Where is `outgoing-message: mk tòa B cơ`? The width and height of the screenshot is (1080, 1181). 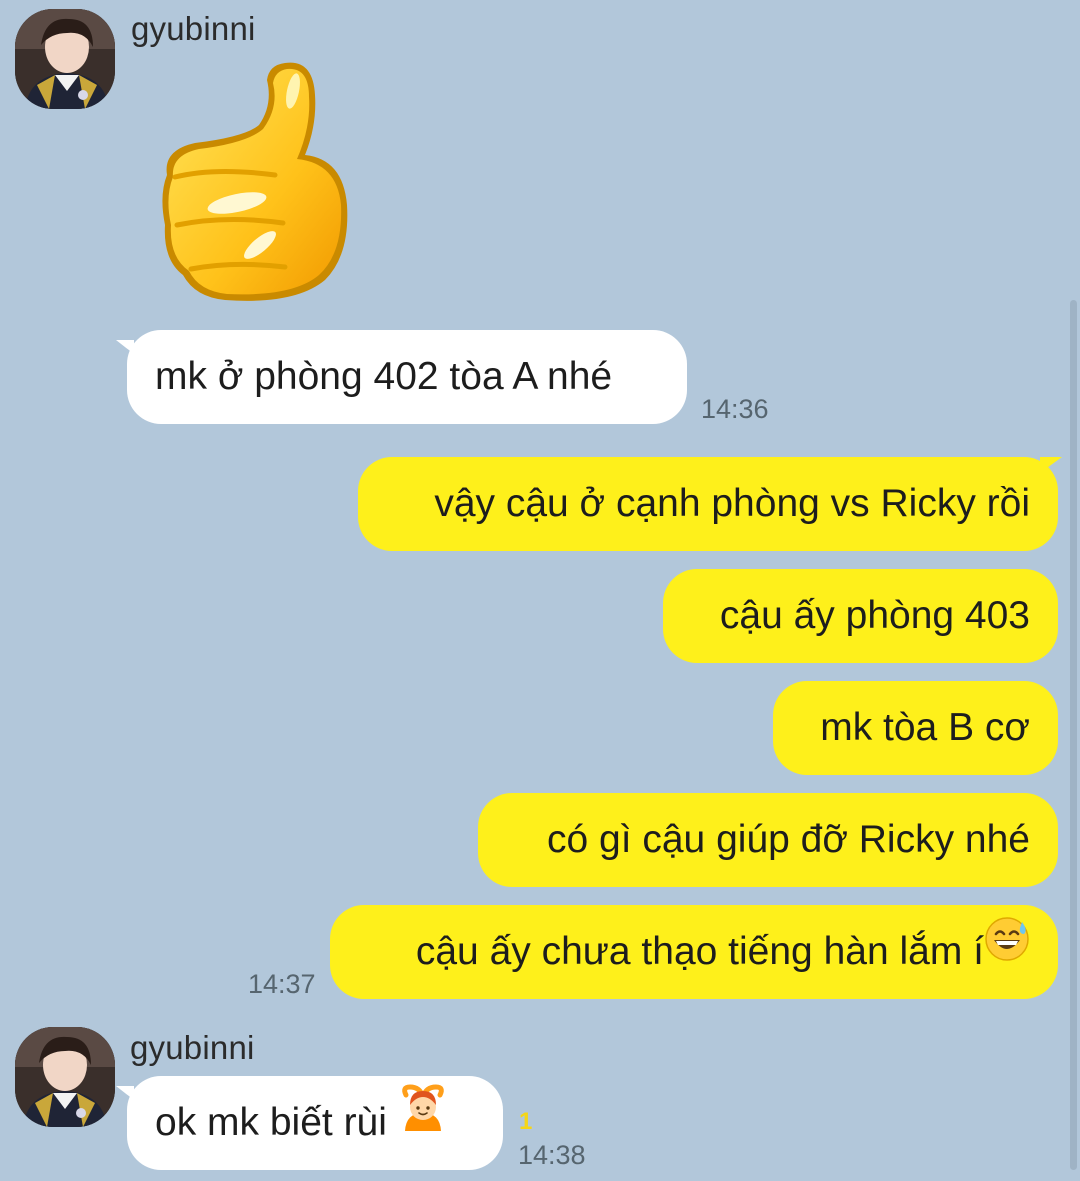 outgoing-message: mk tòa B cơ is located at coordinates (915, 728).